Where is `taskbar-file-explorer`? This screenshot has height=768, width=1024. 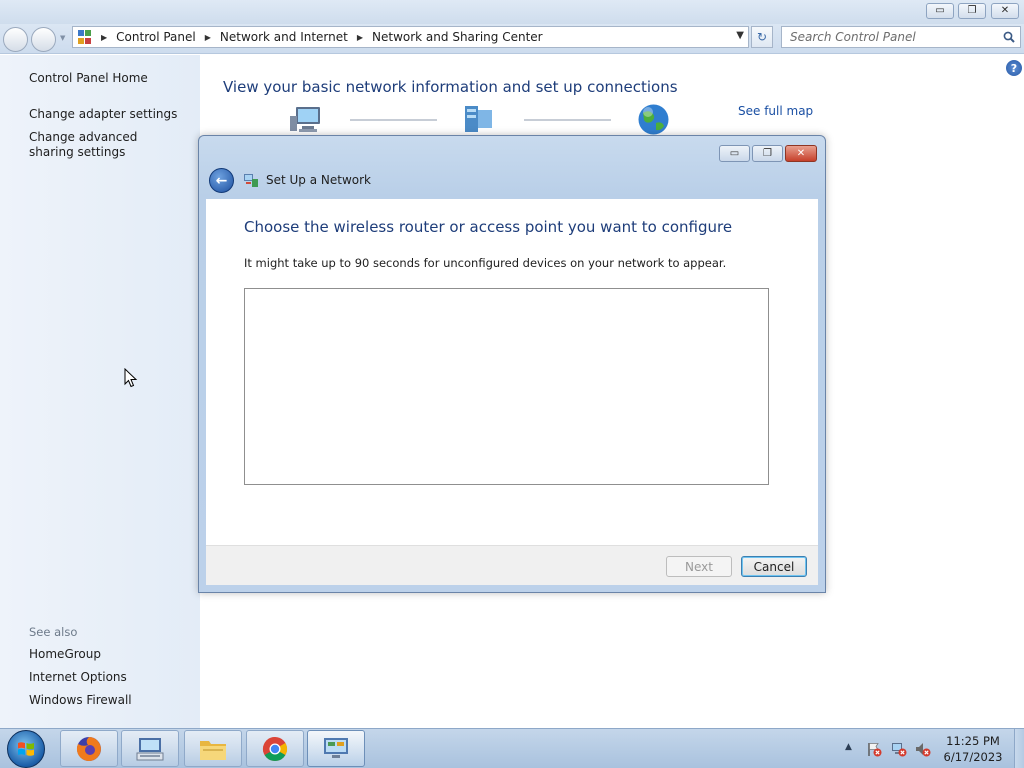 taskbar-file-explorer is located at coordinates (213, 748).